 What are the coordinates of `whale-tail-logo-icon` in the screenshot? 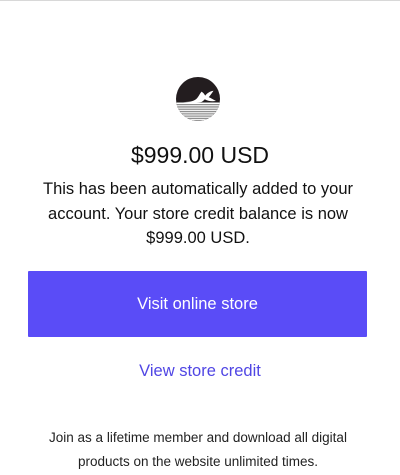 It's located at (198, 99).